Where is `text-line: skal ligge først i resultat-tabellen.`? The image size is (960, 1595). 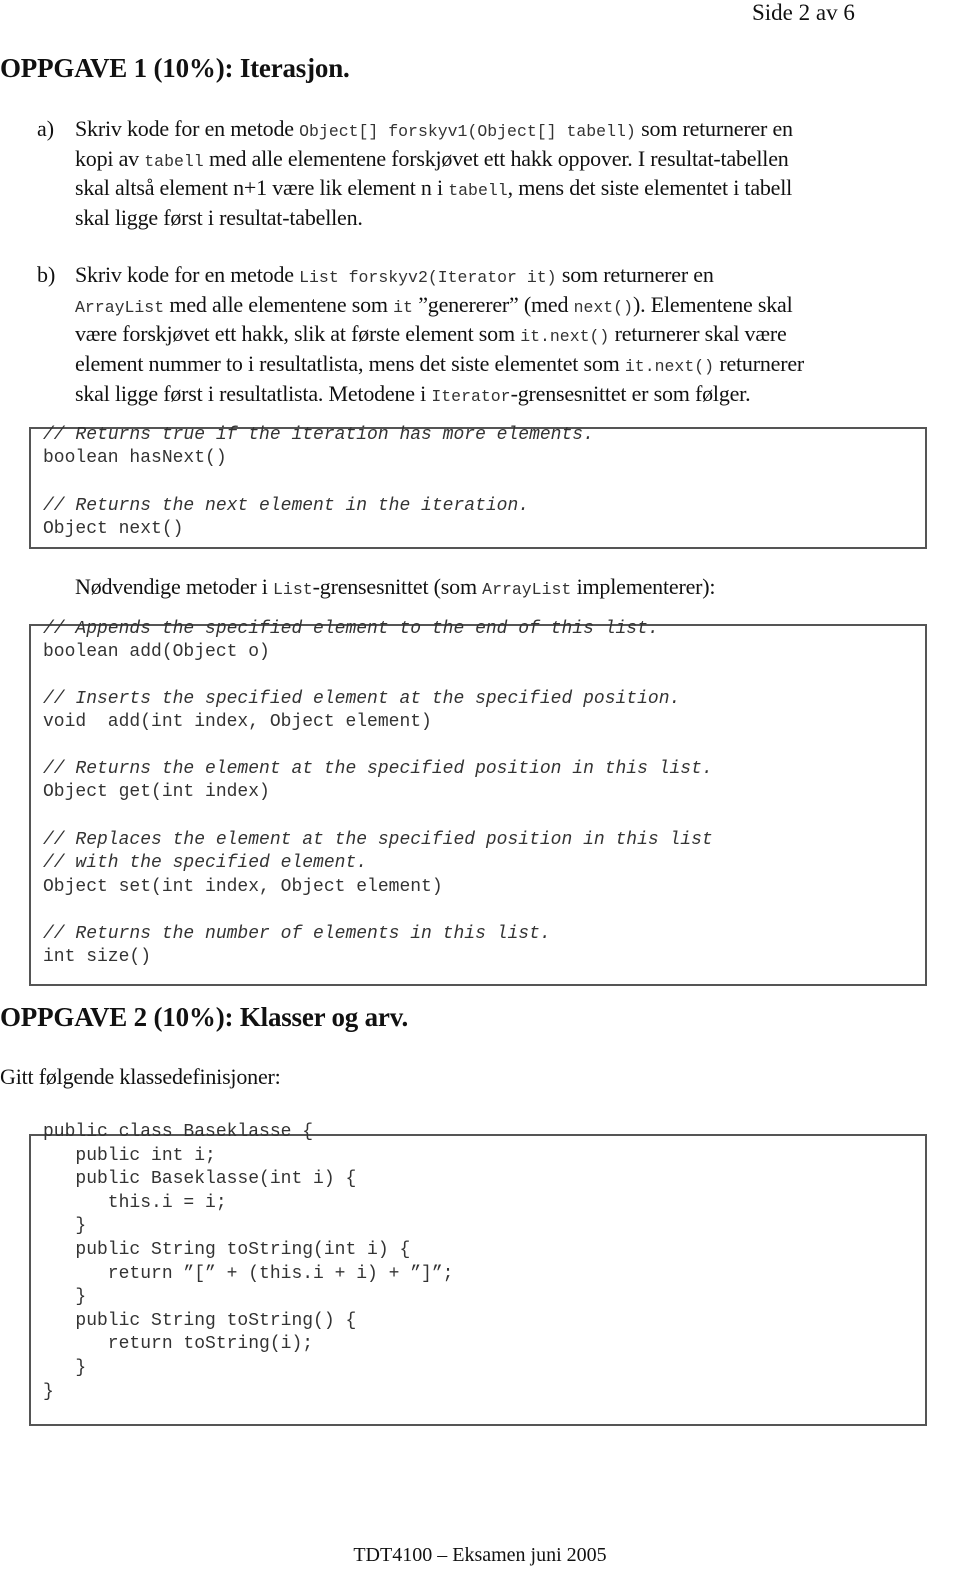
text-line: skal ligge først i resultat-tabellen. is located at coordinates (219, 218).